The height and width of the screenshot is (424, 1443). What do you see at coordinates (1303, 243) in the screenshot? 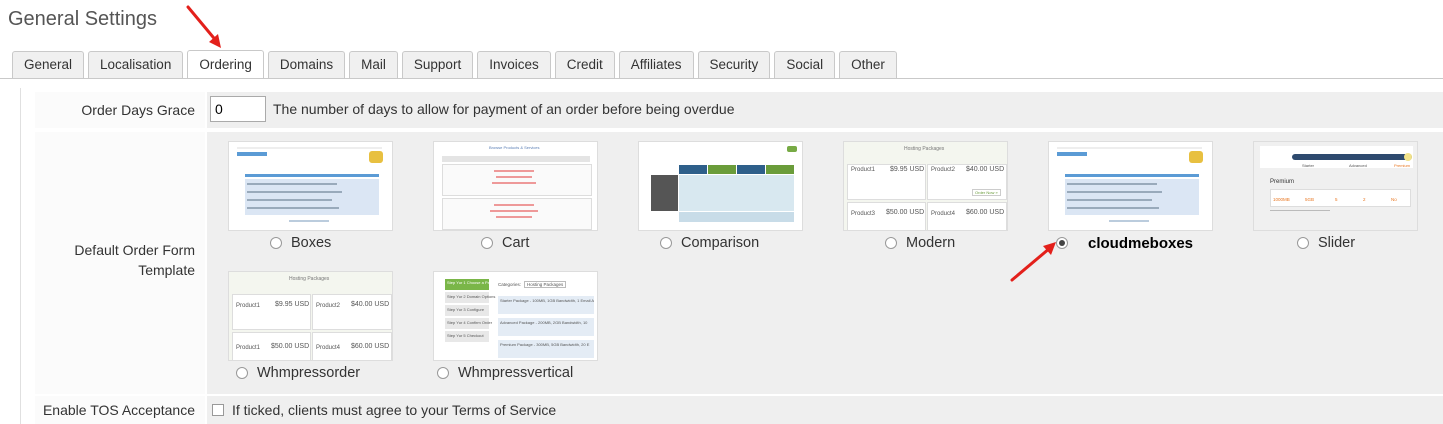
I see `template-slider-radio` at bounding box center [1303, 243].